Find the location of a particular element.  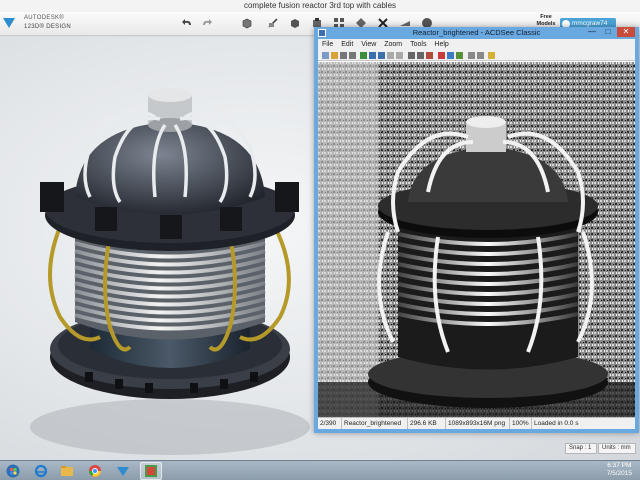

status-dimensions: 1089x893x16M png is located at coordinates (478, 423).